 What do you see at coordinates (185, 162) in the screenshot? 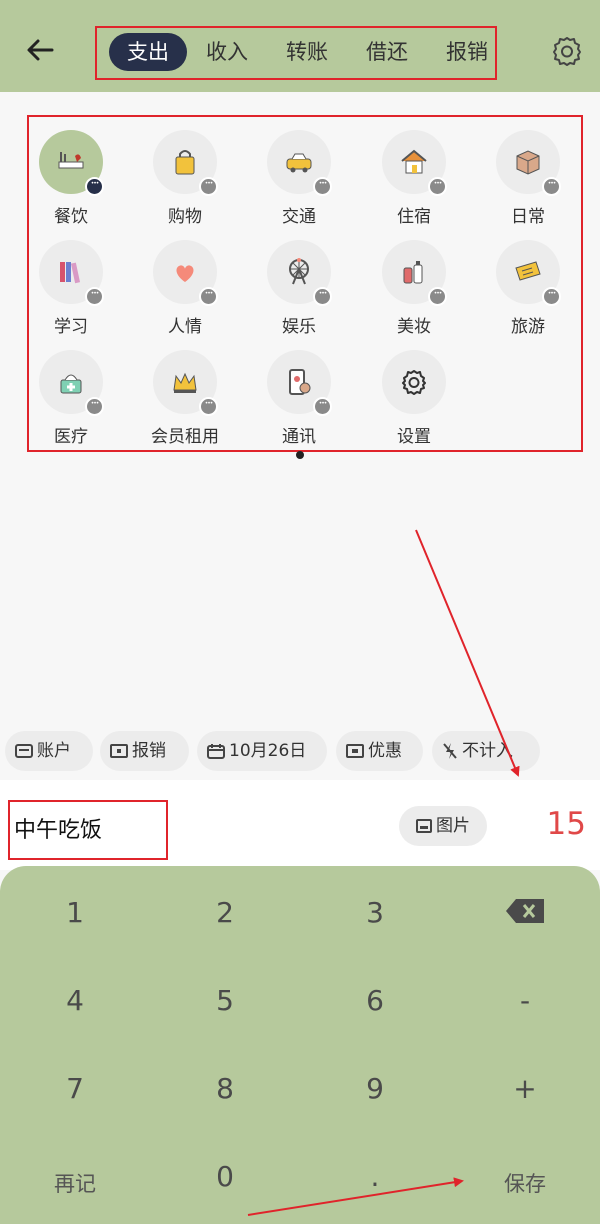
I see `shopping-bag-icon` at bounding box center [185, 162].